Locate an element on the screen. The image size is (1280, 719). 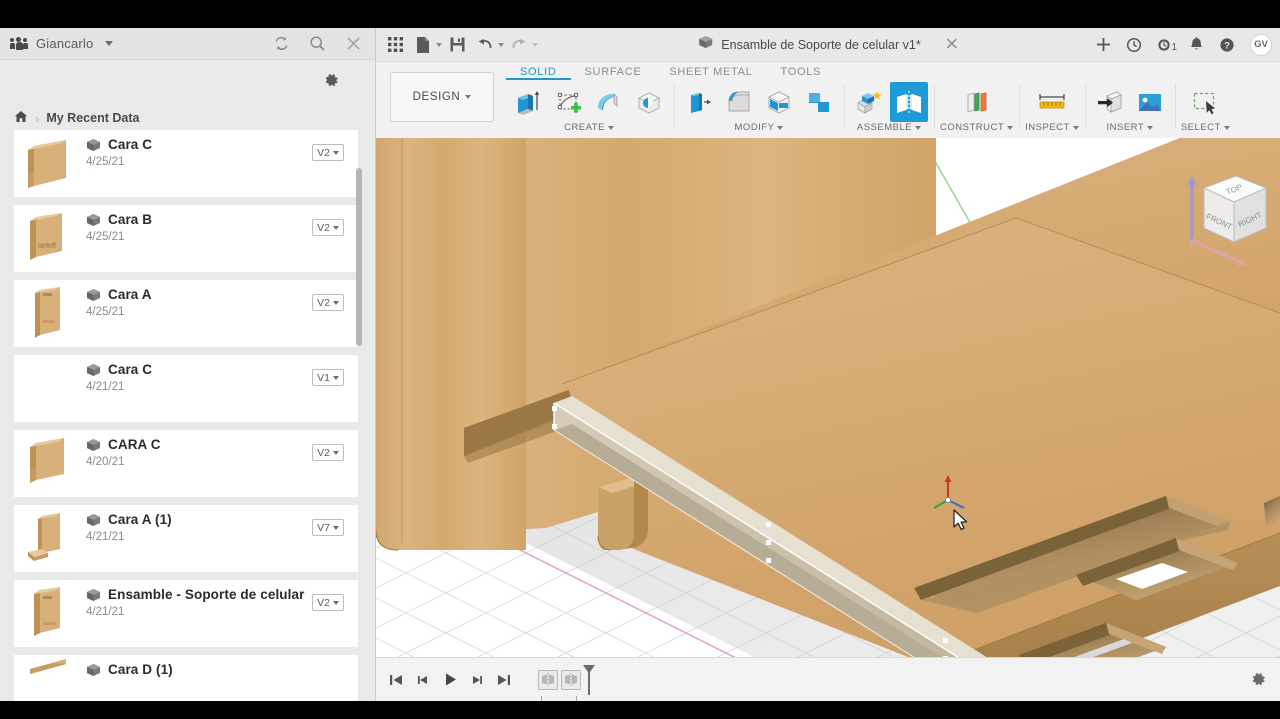
select-window-icon is located at coordinates (1205, 102).